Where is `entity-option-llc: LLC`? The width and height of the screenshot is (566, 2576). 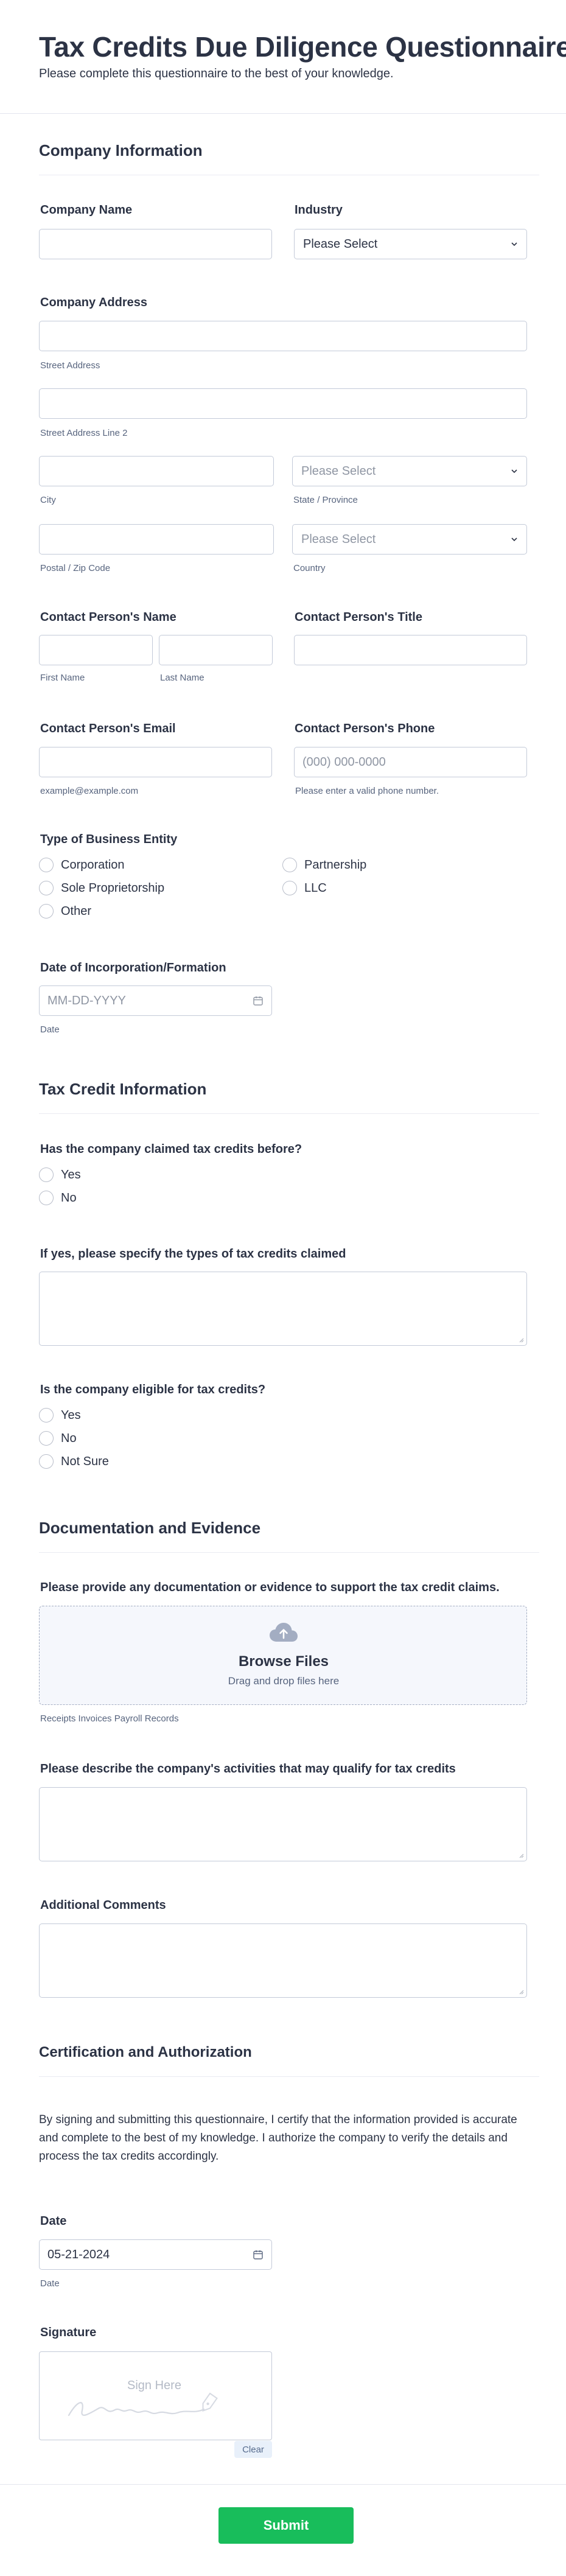 entity-option-llc: LLC is located at coordinates (304, 888).